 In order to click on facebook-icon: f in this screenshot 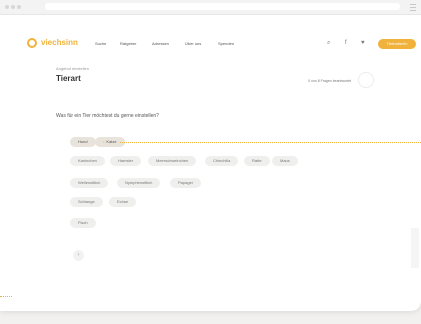, I will do `click(346, 43)`.